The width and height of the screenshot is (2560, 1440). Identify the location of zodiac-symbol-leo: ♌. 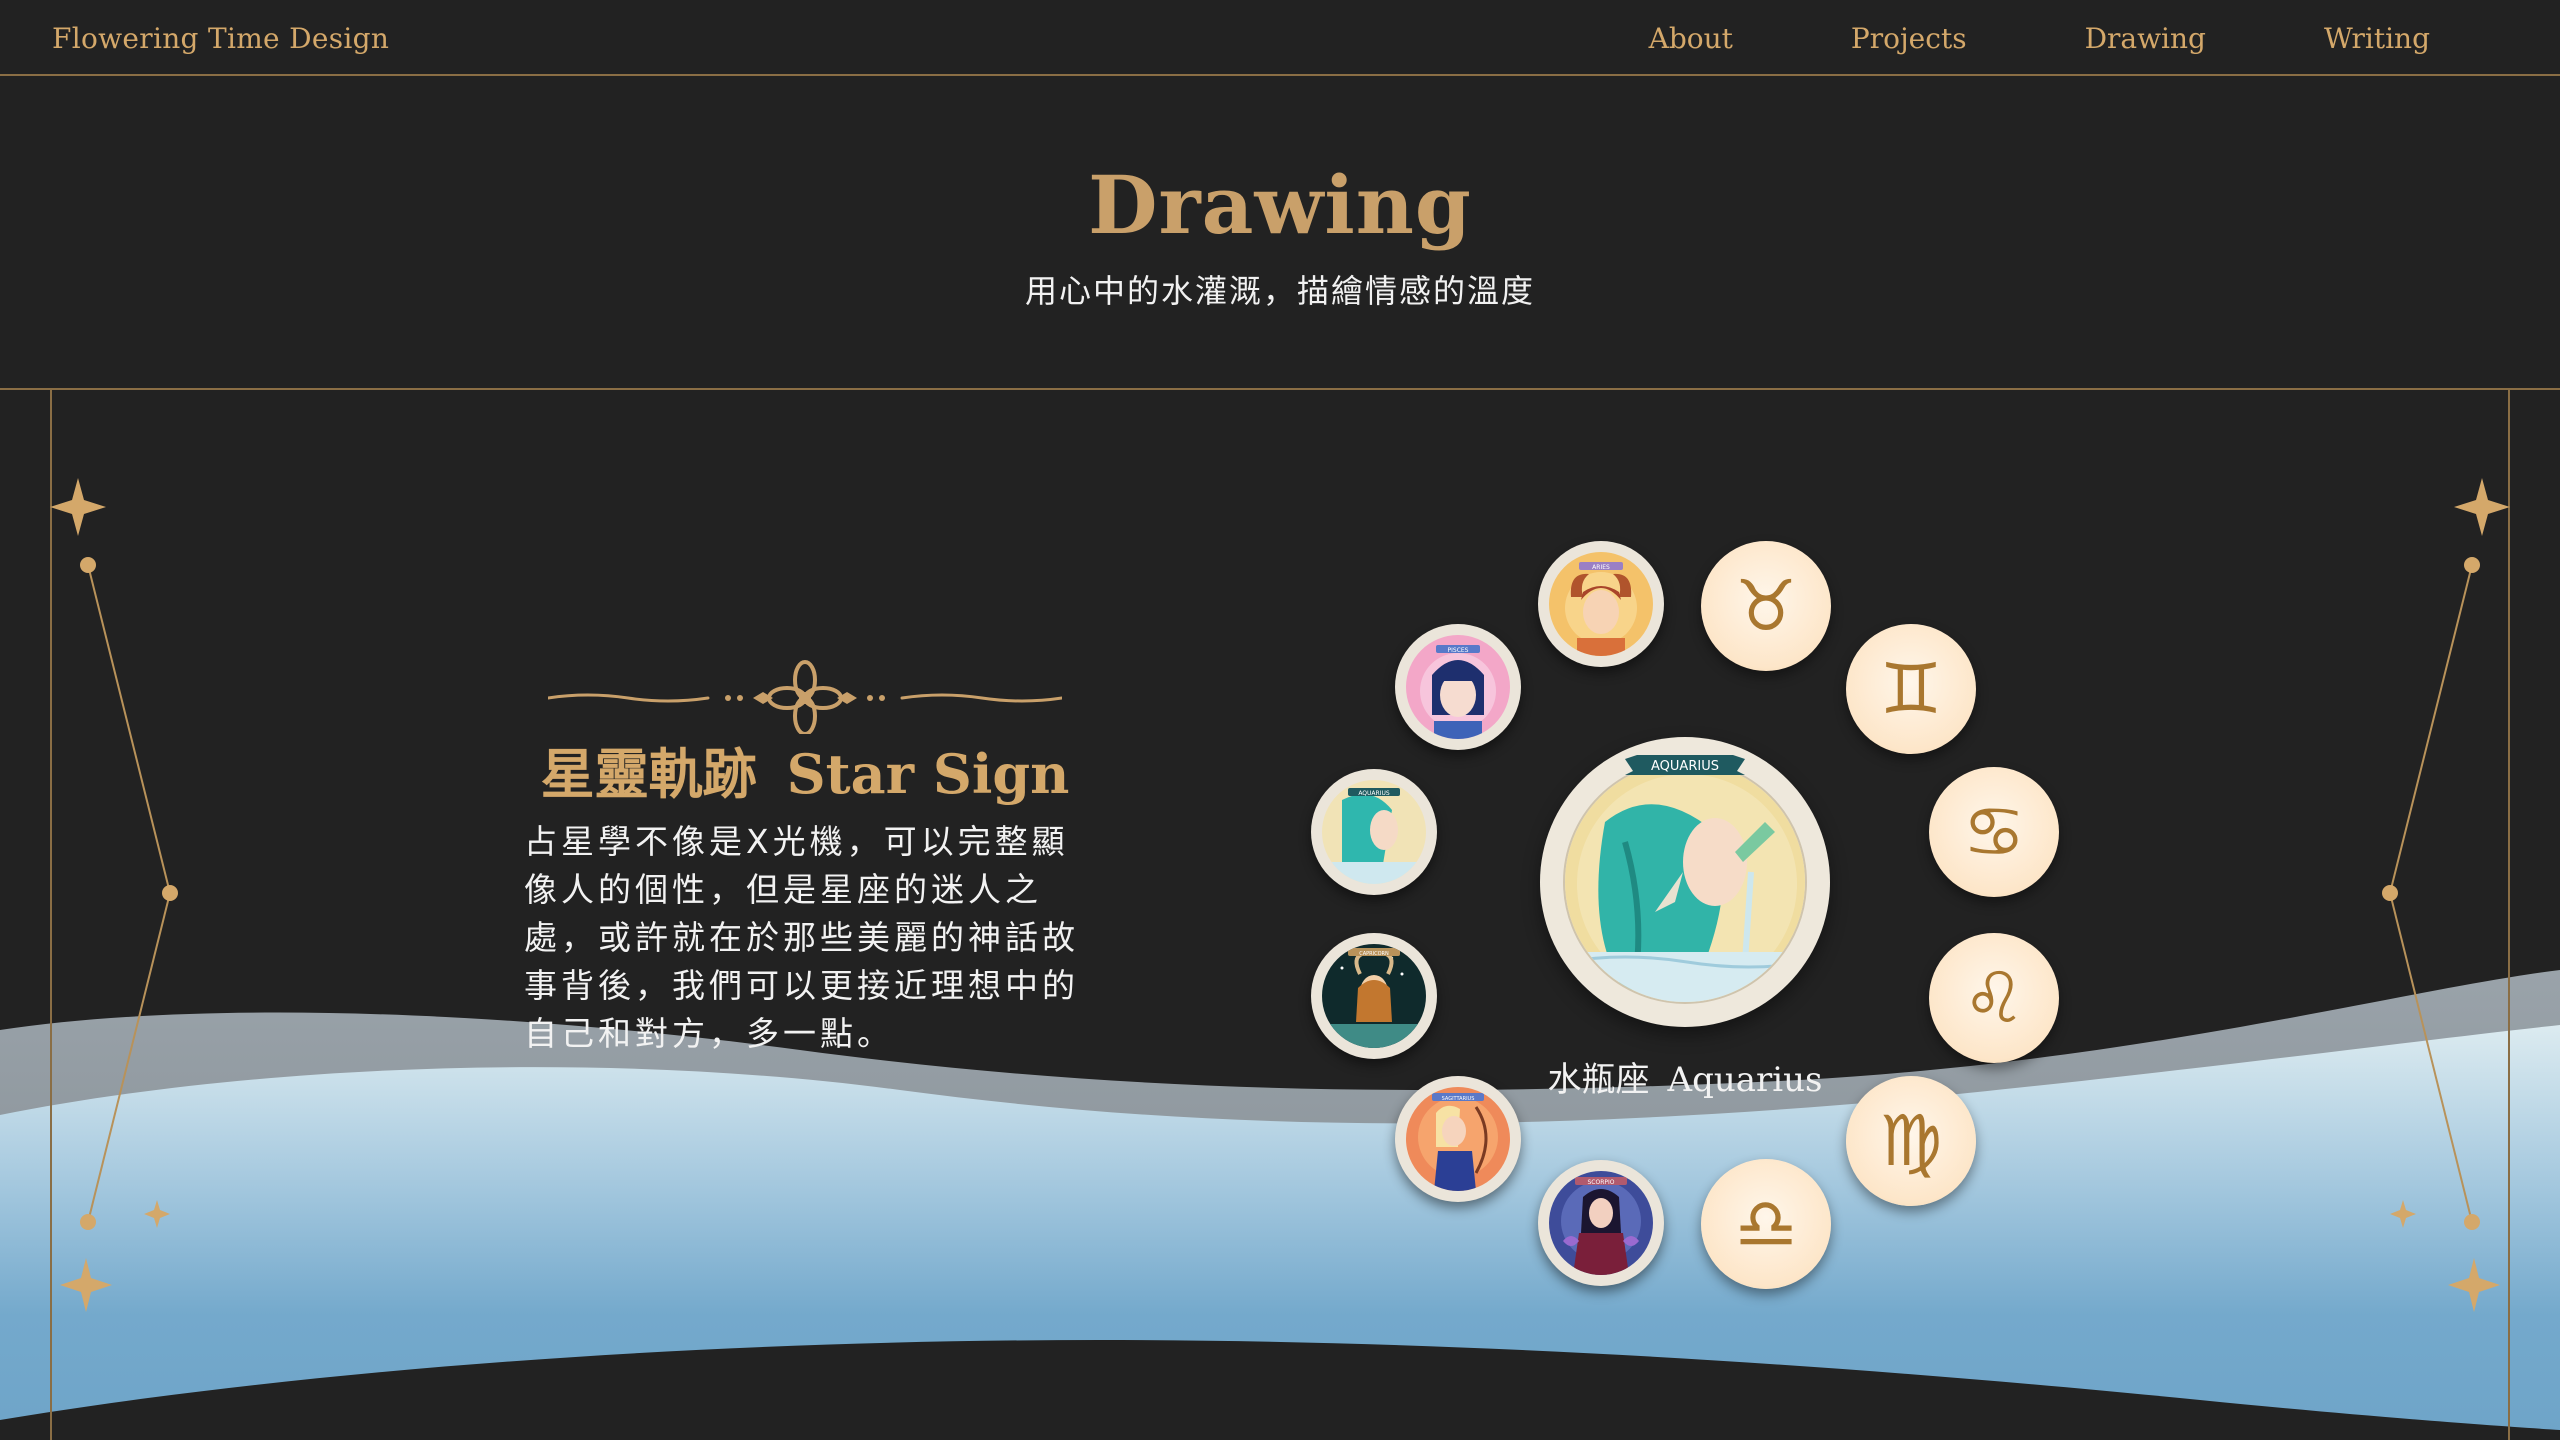
(1994, 998).